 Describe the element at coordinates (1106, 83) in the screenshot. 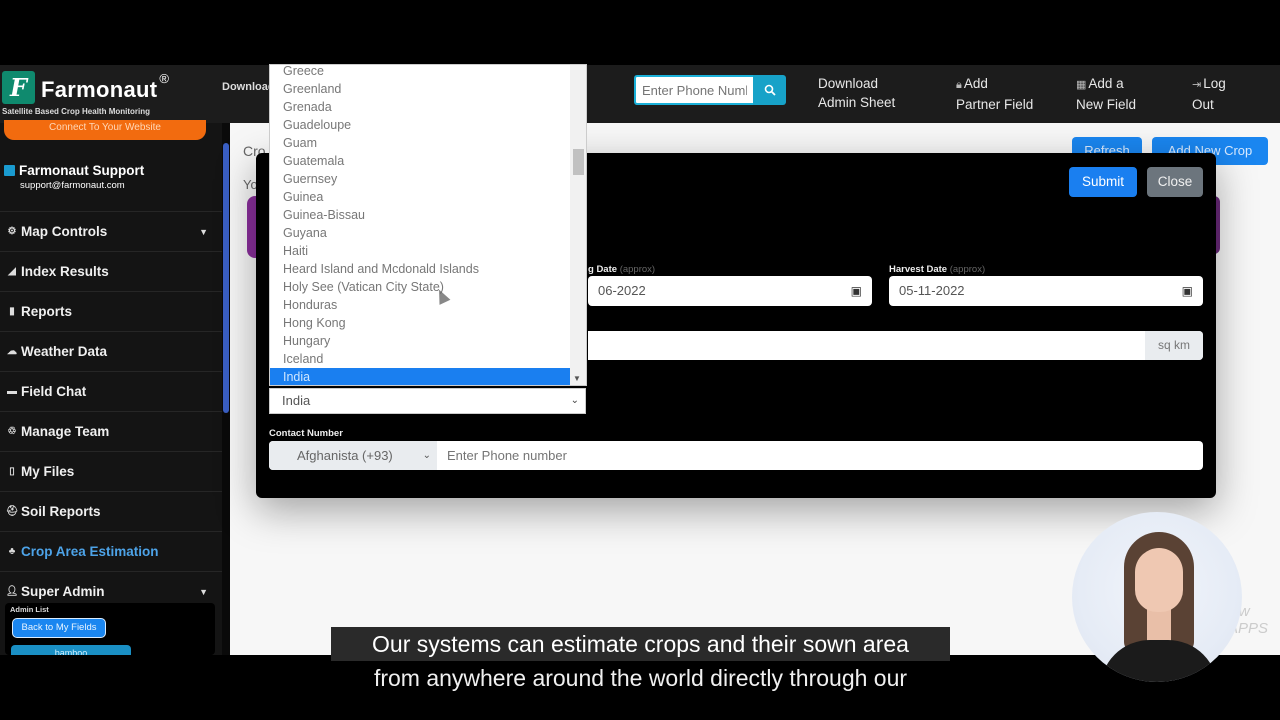

I see `nav-line1: Add a` at that location.